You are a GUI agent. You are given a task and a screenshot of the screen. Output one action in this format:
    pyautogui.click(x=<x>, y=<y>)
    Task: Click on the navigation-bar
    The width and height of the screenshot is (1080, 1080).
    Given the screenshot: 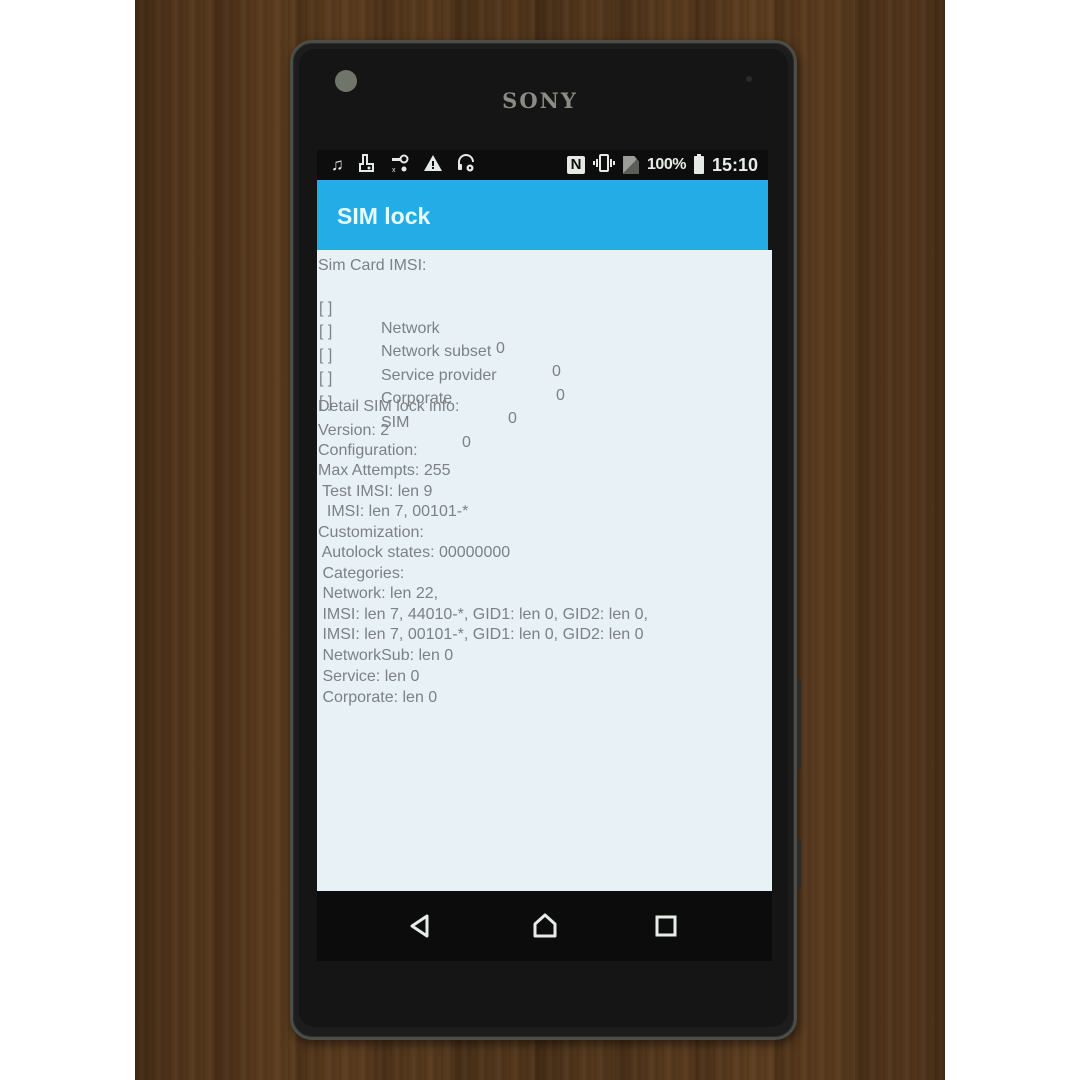 What is the action you would take?
    pyautogui.click(x=544, y=926)
    